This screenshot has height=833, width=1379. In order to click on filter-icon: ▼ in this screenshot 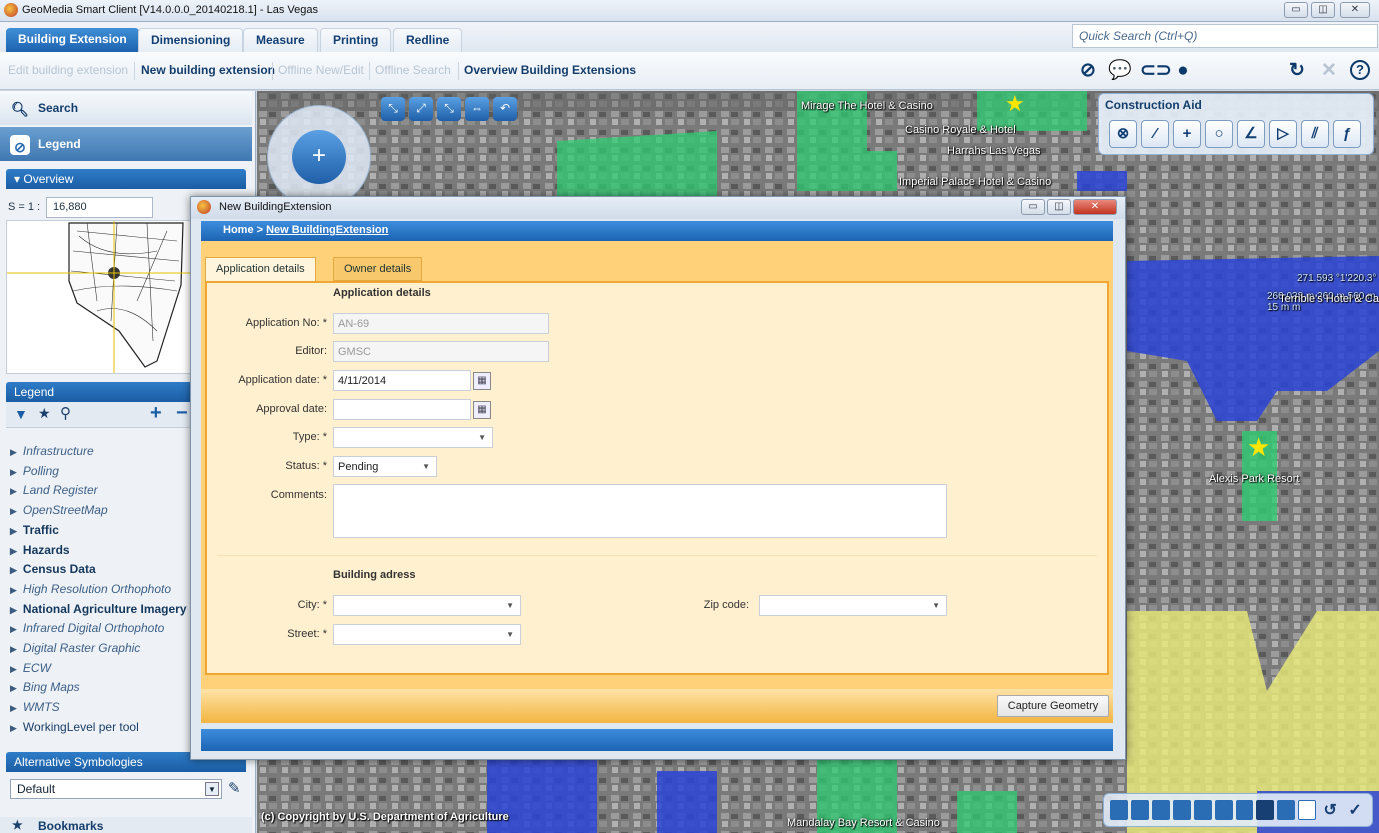, I will do `click(21, 414)`.